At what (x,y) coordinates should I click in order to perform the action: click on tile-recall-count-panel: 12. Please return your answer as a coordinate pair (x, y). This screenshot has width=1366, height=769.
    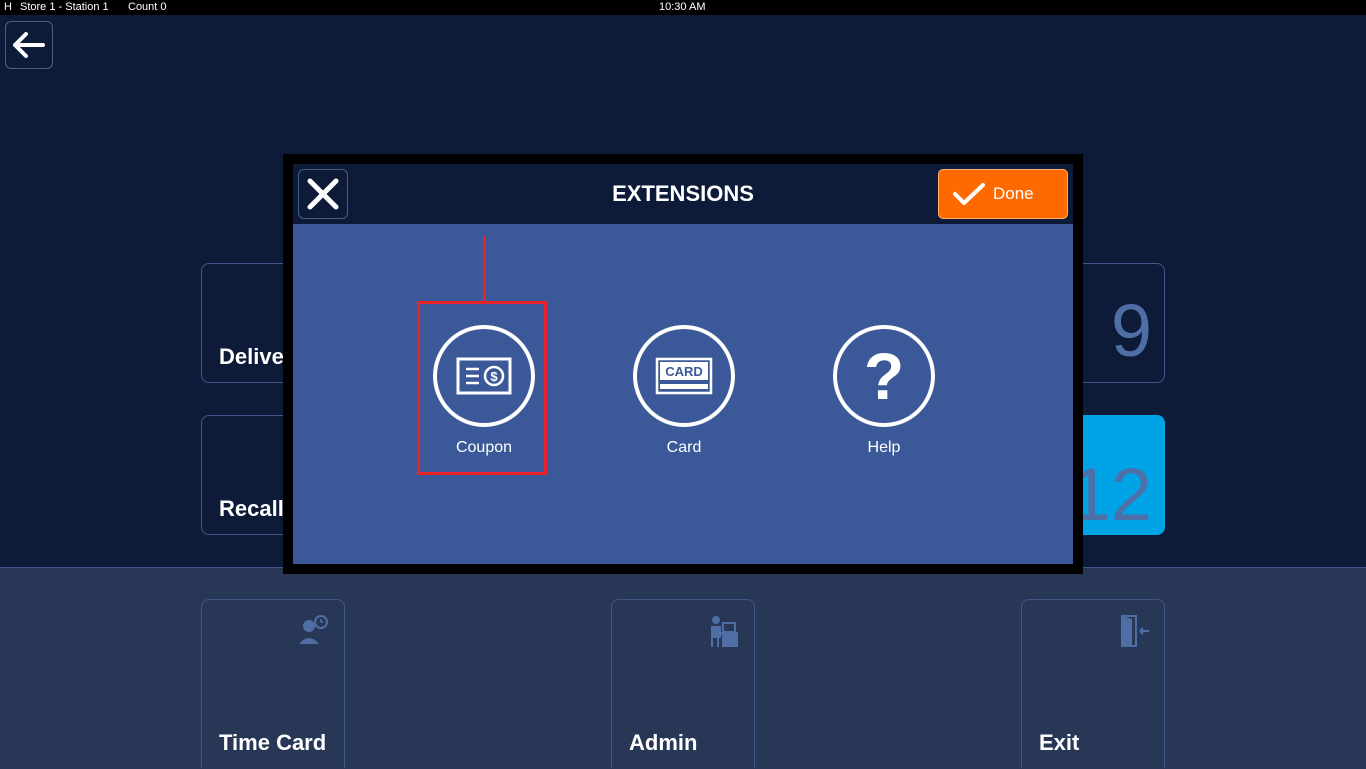
    Looking at the image, I should click on (1117, 475).